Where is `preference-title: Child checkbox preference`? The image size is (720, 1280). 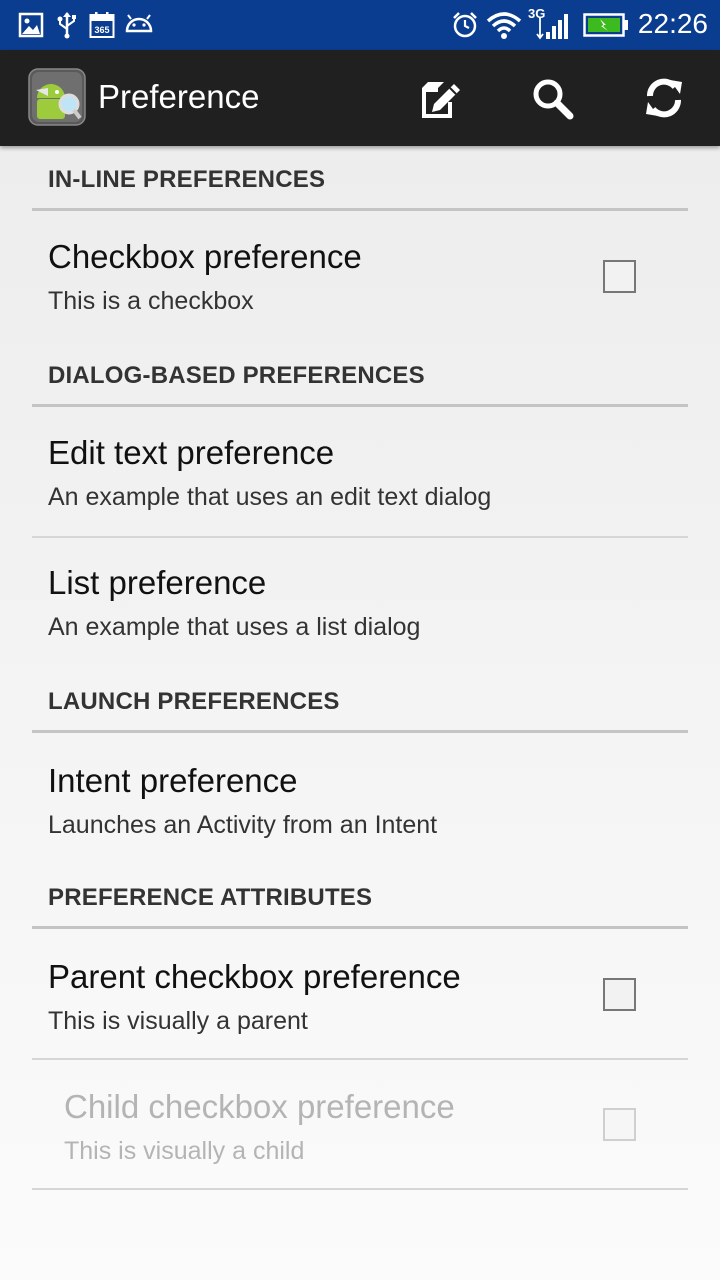 preference-title: Child checkbox preference is located at coordinates (259, 1106).